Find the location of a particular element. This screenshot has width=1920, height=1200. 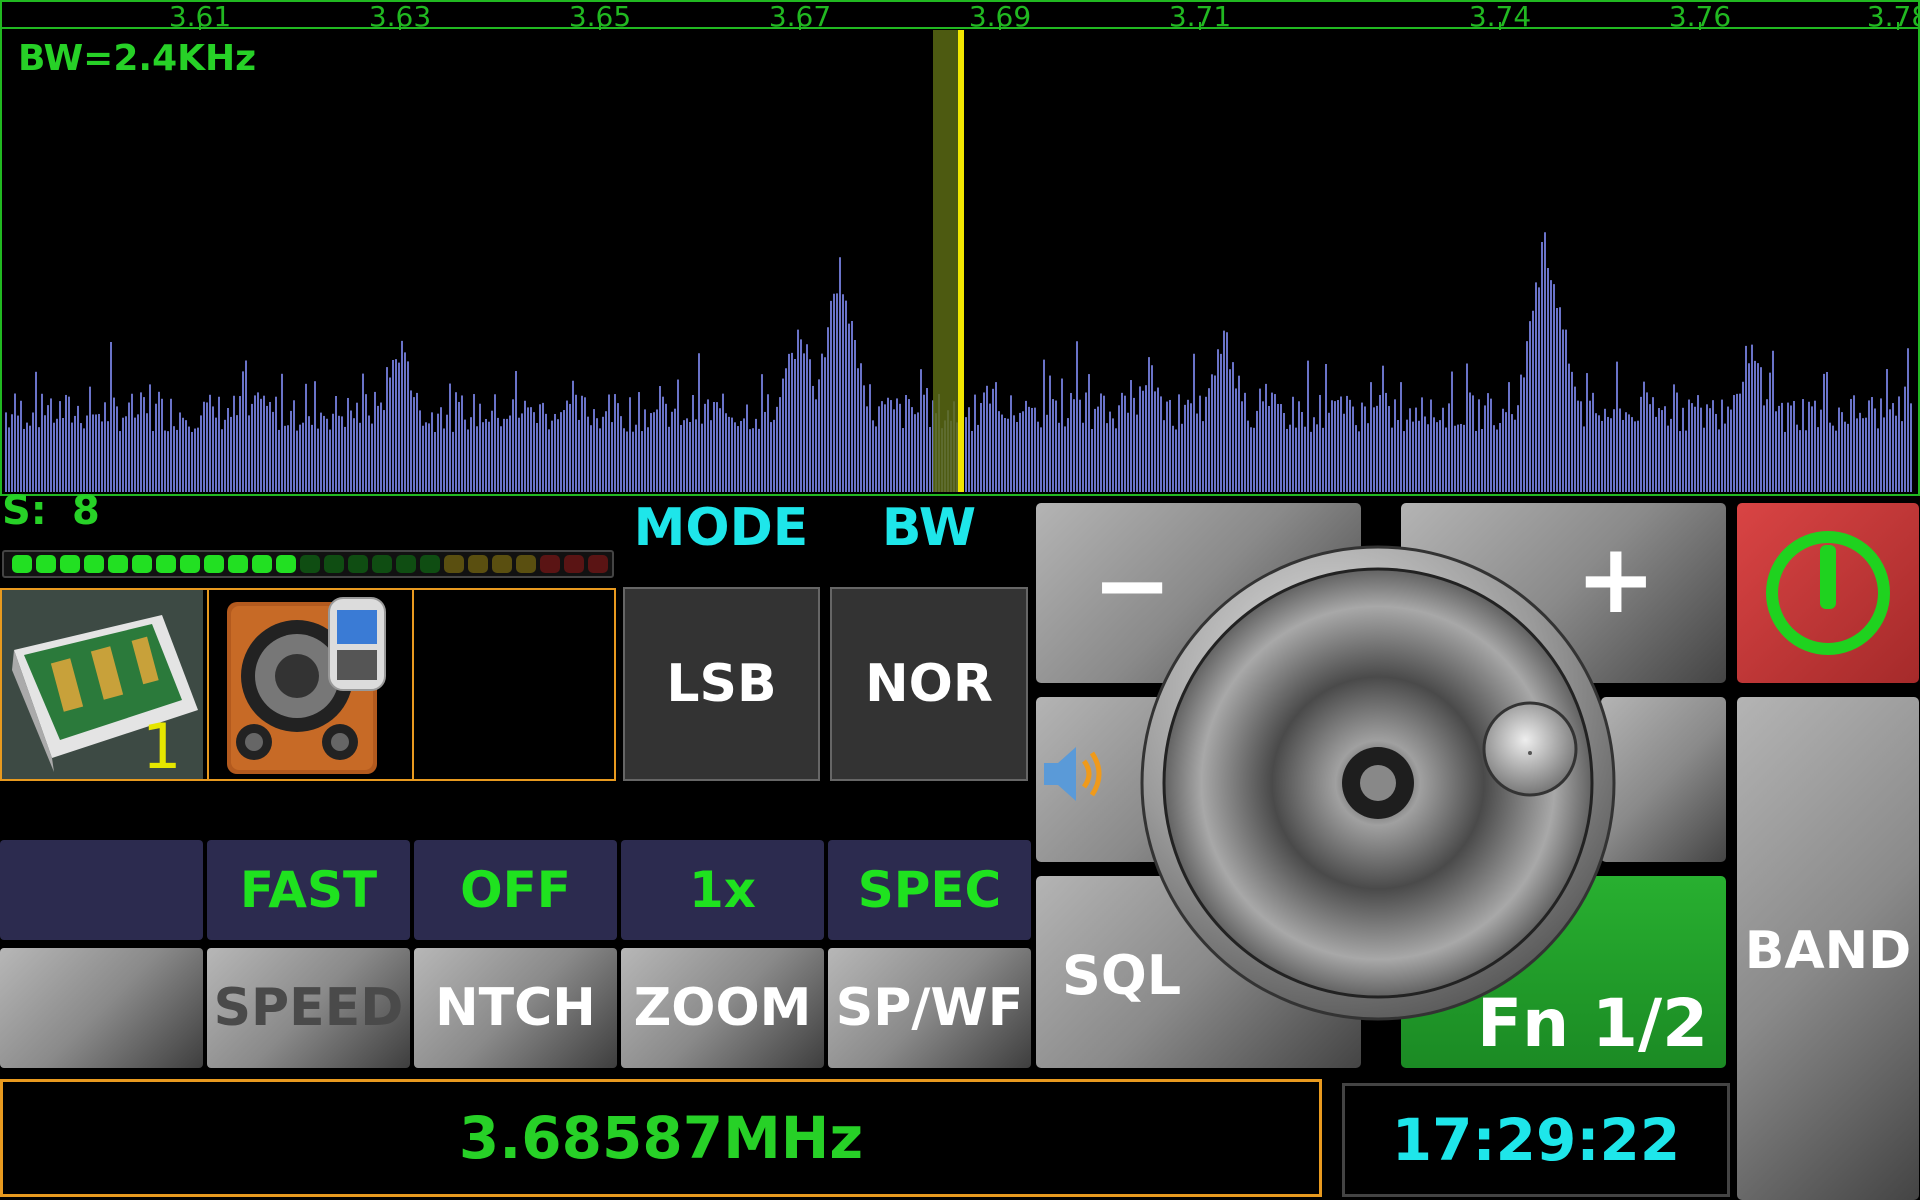

zoom-1x-button: 1x is located at coordinates (722, 890).